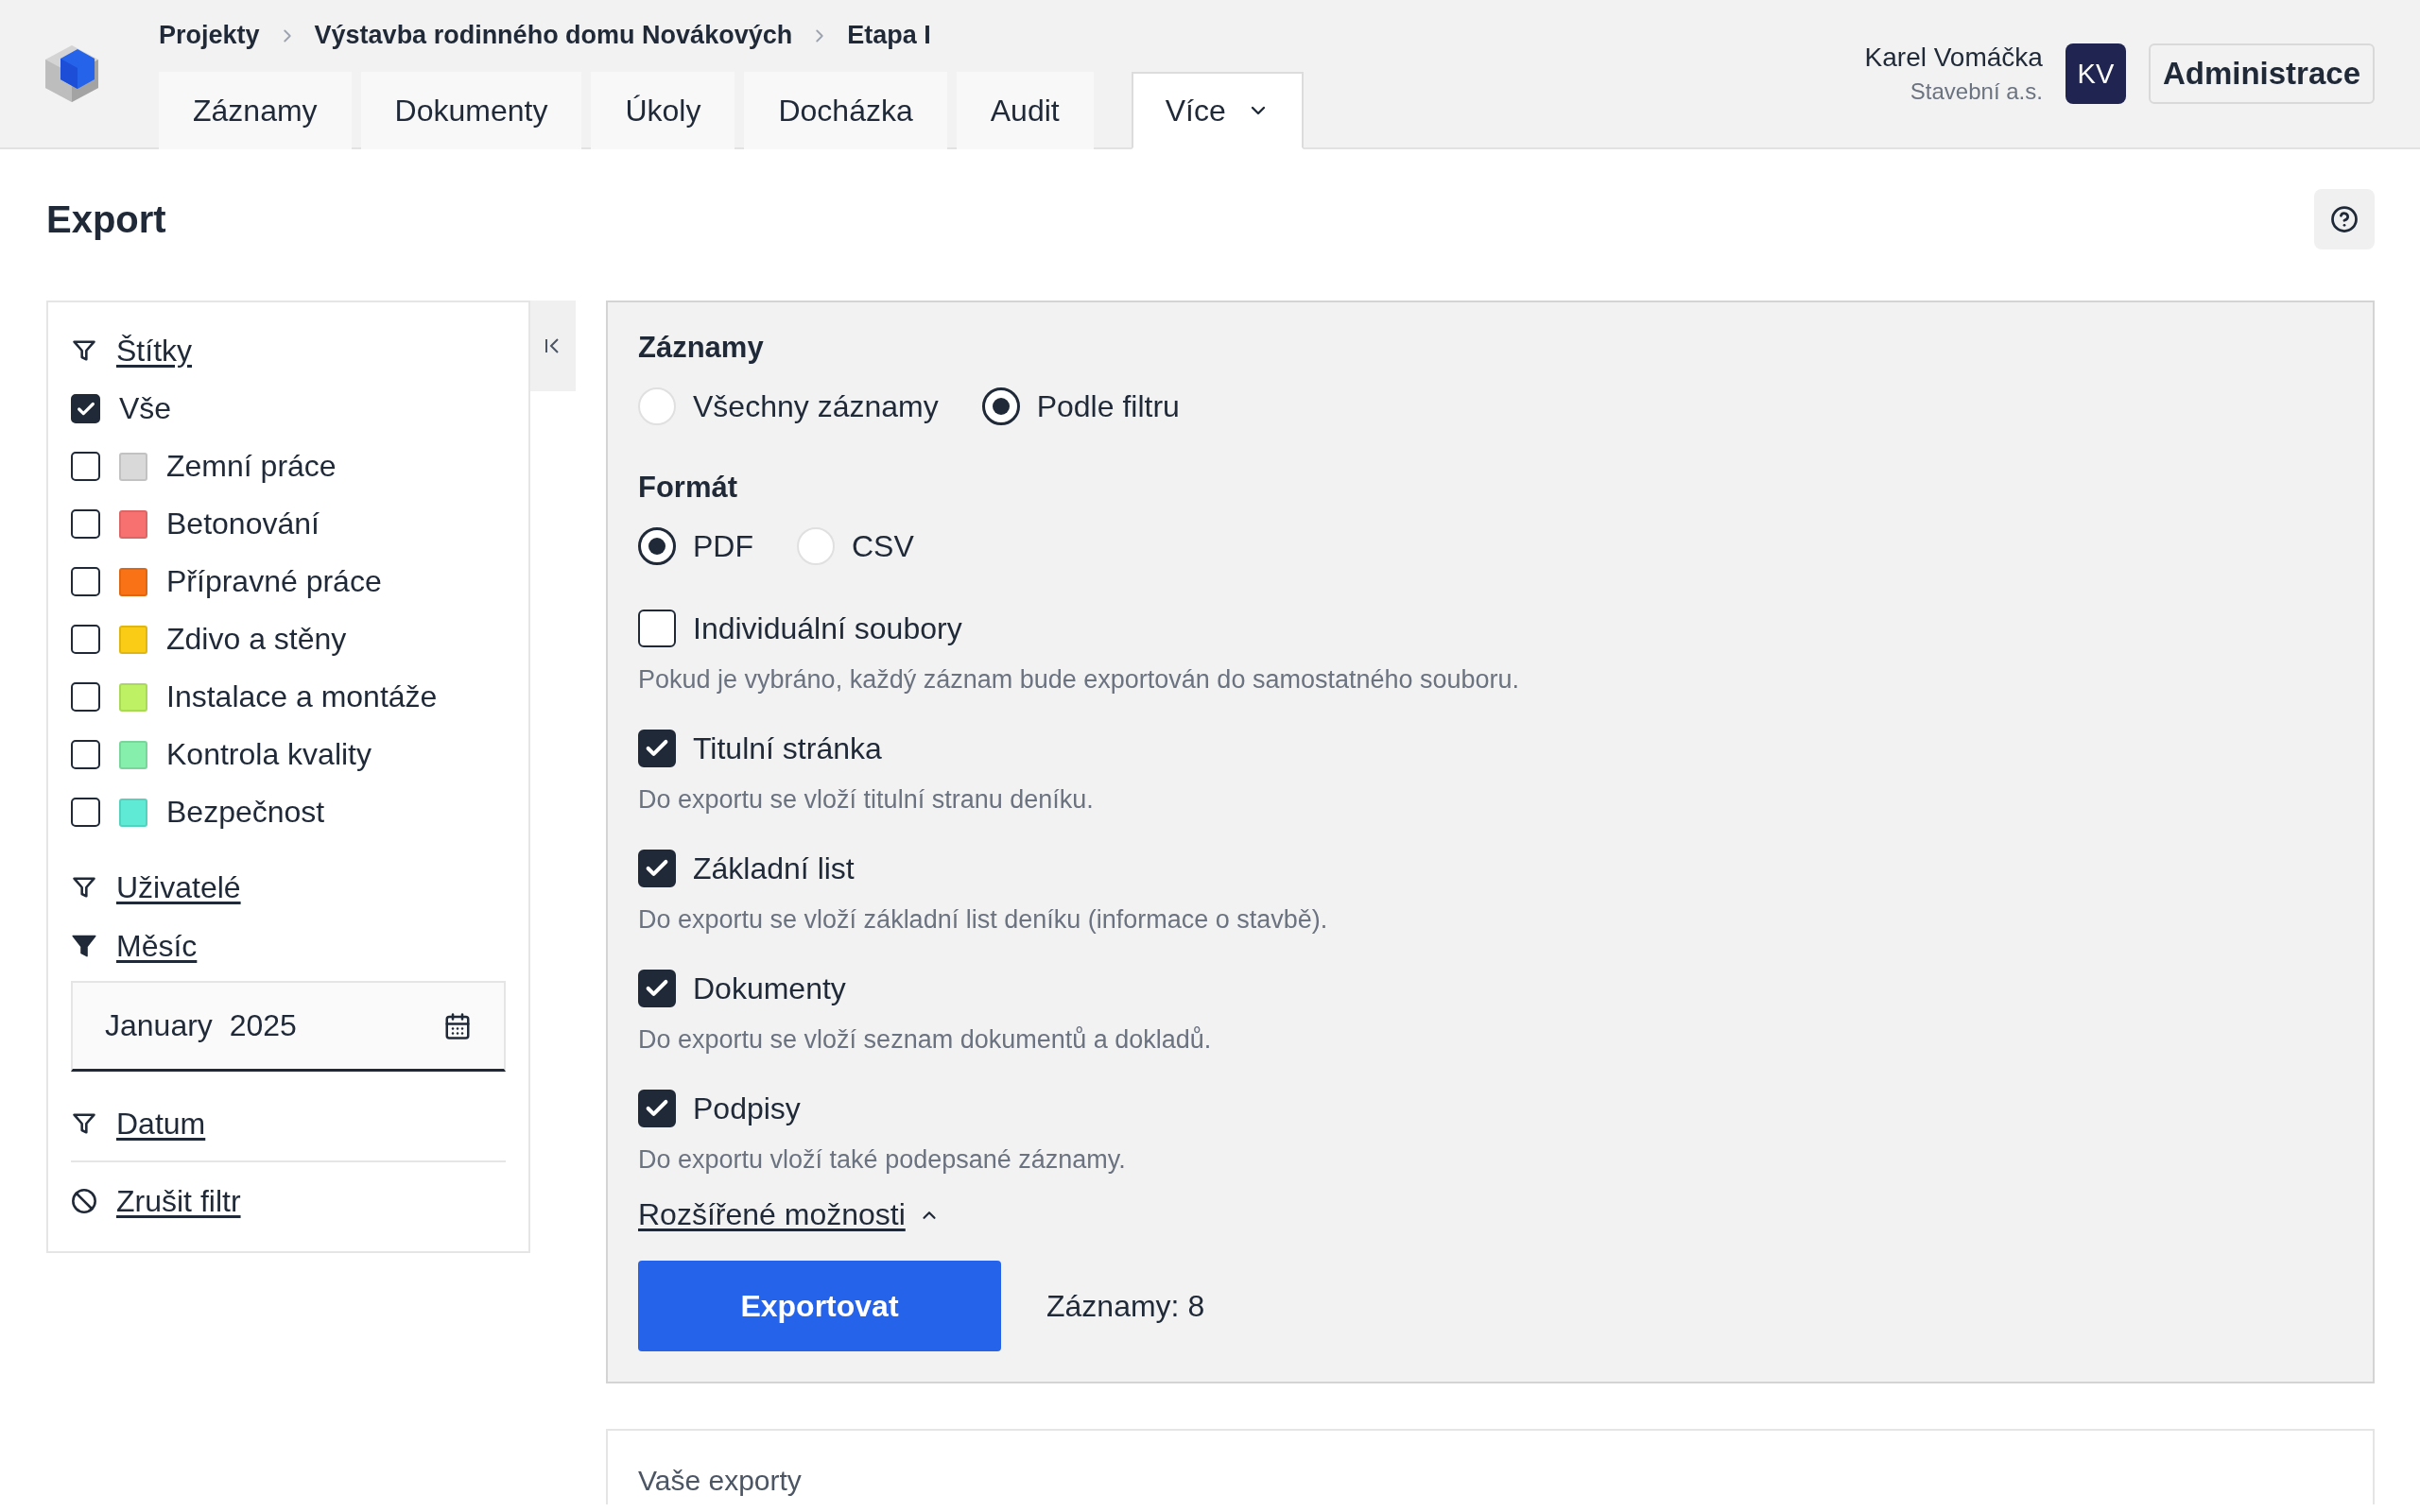  What do you see at coordinates (178, 887) in the screenshot?
I see `filter-link: Uživatelé` at bounding box center [178, 887].